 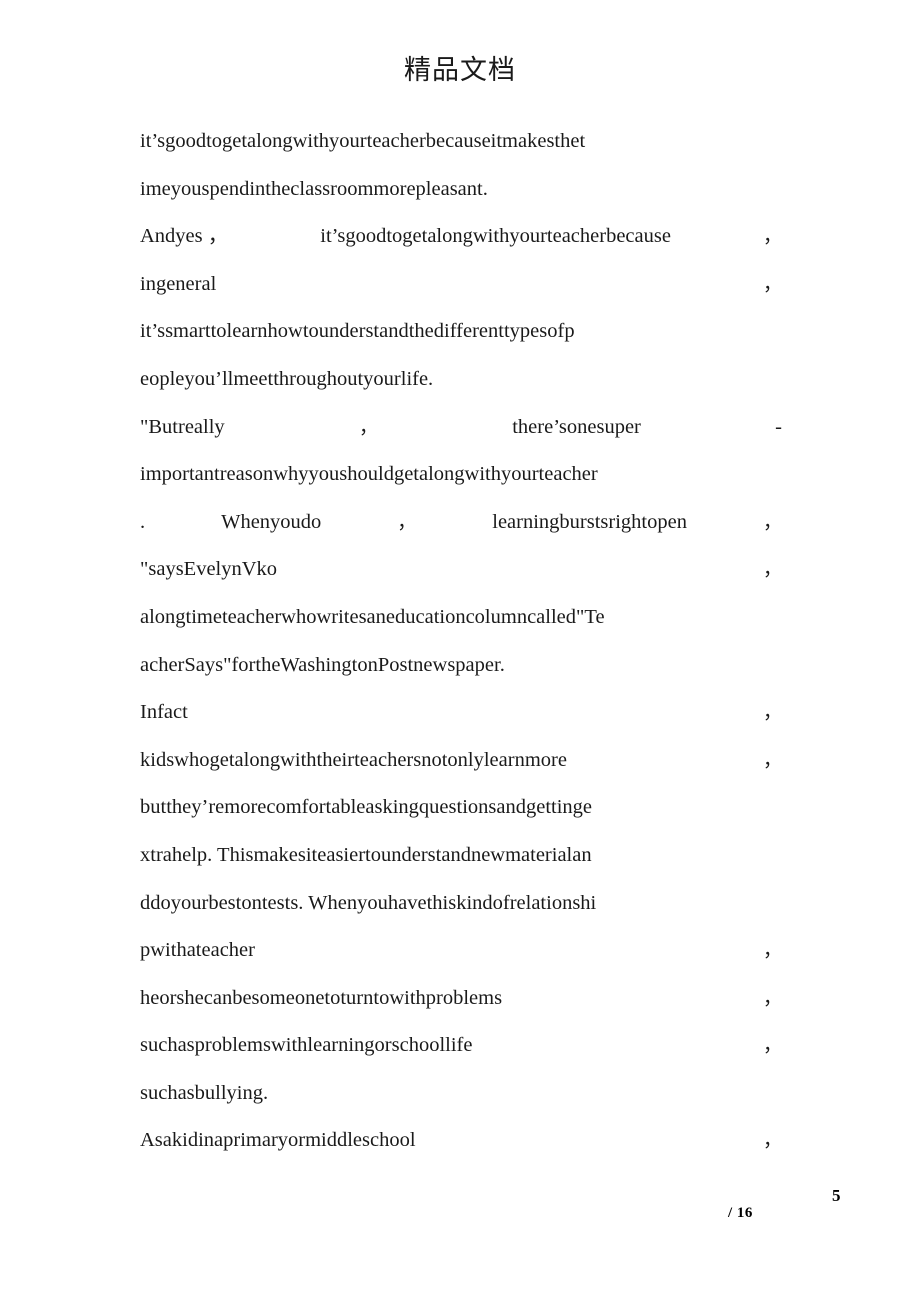 What do you see at coordinates (209, 569) in the screenshot?
I see `text-run: "saysEvelynVko` at bounding box center [209, 569].